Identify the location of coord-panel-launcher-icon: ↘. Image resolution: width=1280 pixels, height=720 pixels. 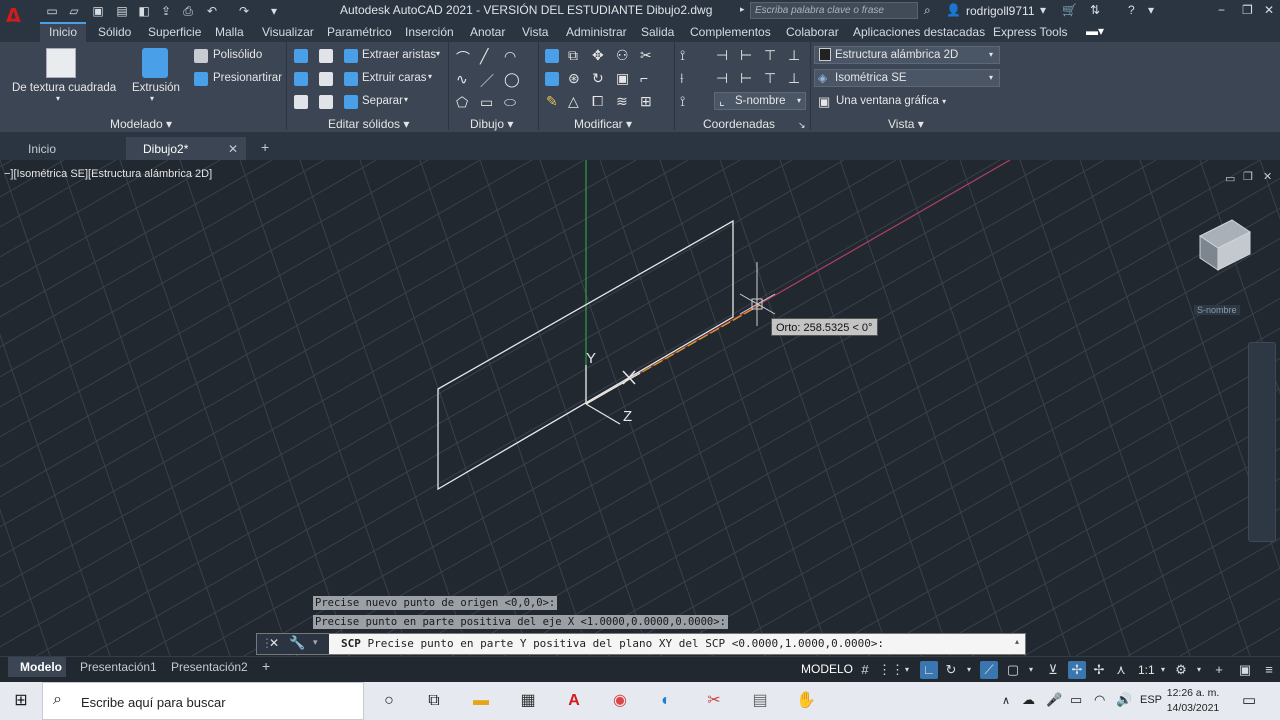
(802, 125).